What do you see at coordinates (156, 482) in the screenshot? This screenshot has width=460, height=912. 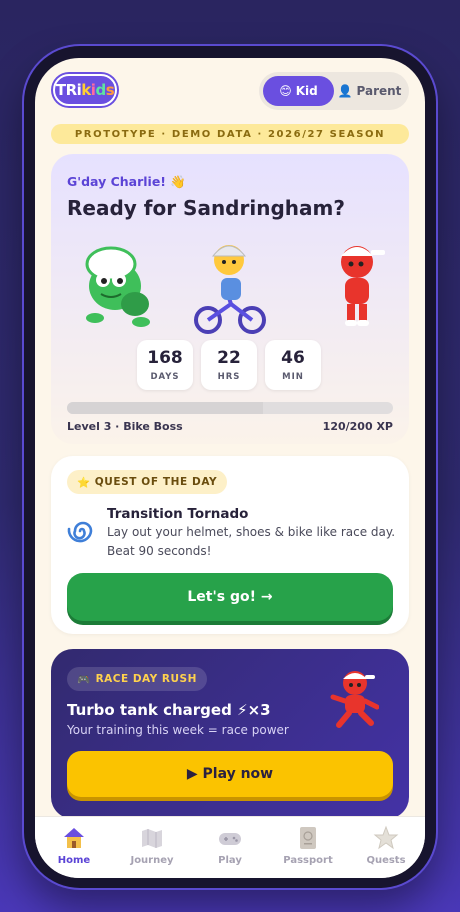 I see `quest-tag-label: QUEST OF THE DAY` at bounding box center [156, 482].